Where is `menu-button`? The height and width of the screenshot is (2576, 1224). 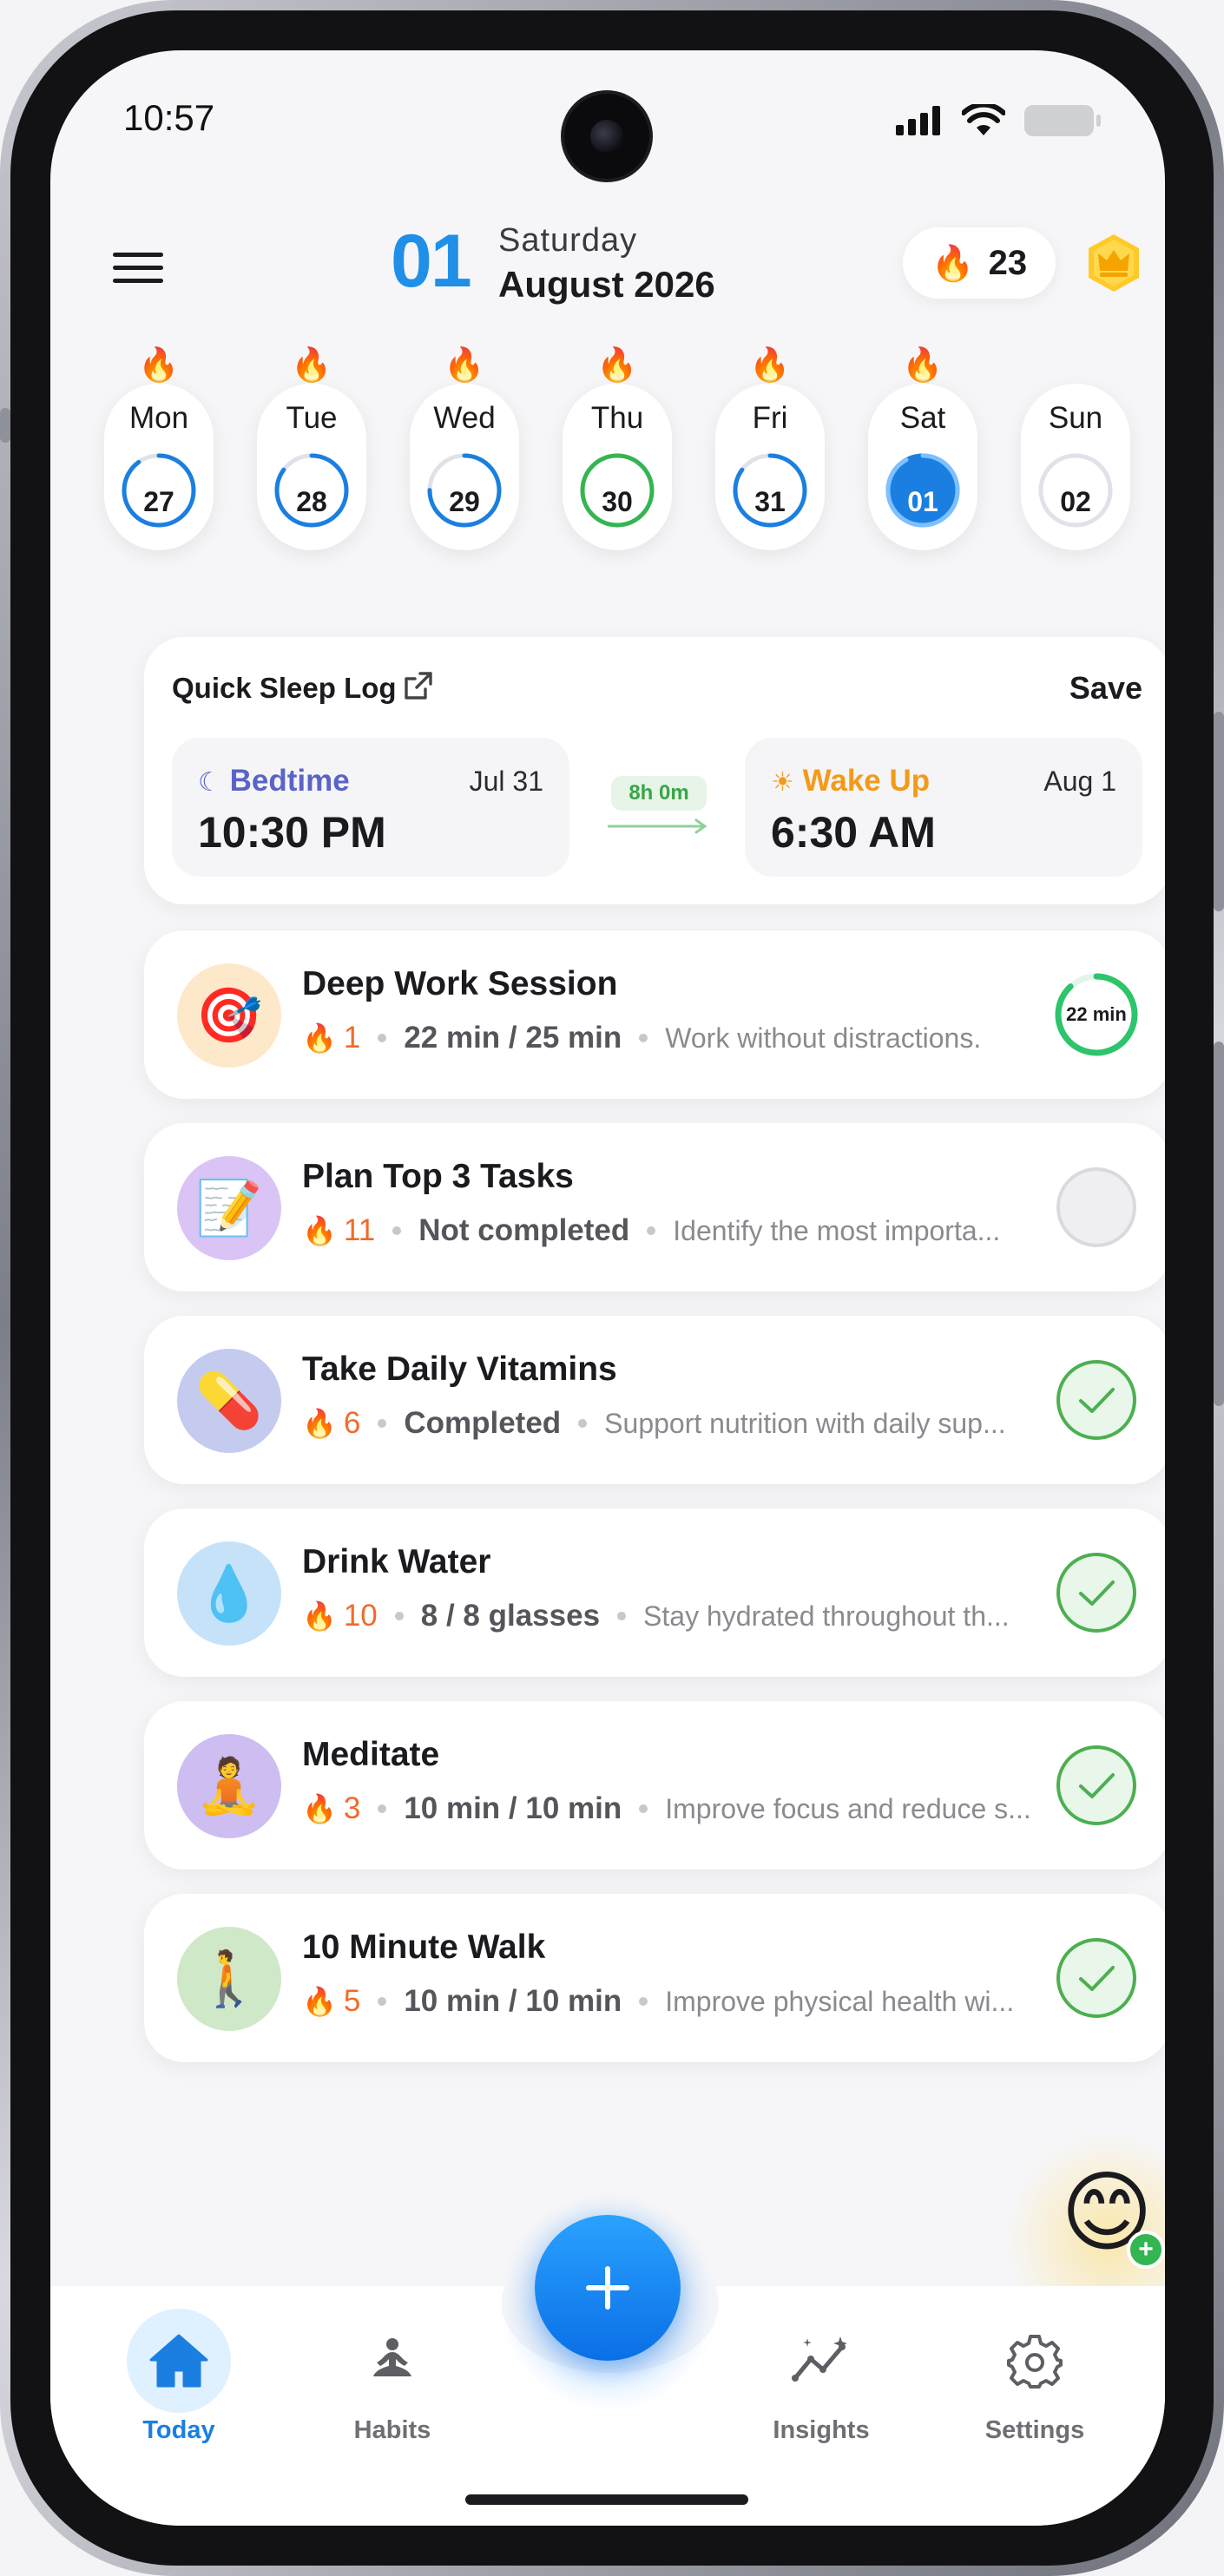
menu-button is located at coordinates (139, 267).